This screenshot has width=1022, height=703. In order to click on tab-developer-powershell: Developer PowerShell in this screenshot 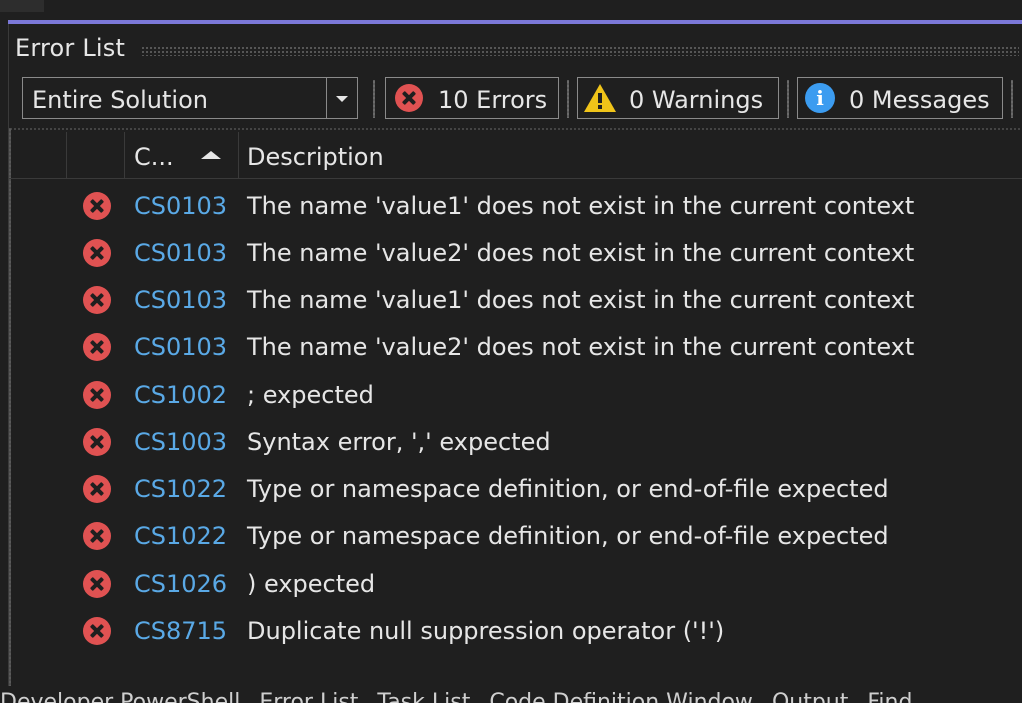, I will do `click(120, 696)`.